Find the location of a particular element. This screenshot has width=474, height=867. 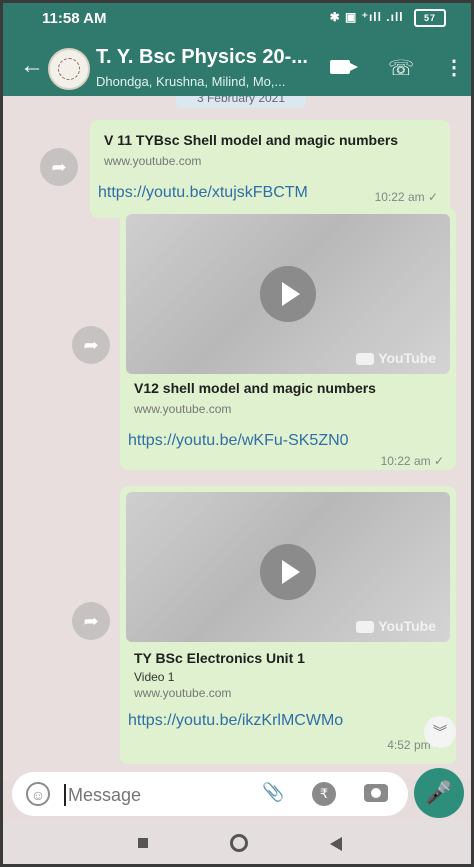

link-preview-title: V 11 TYBsc Shell model and magic numbers is located at coordinates (251, 140).